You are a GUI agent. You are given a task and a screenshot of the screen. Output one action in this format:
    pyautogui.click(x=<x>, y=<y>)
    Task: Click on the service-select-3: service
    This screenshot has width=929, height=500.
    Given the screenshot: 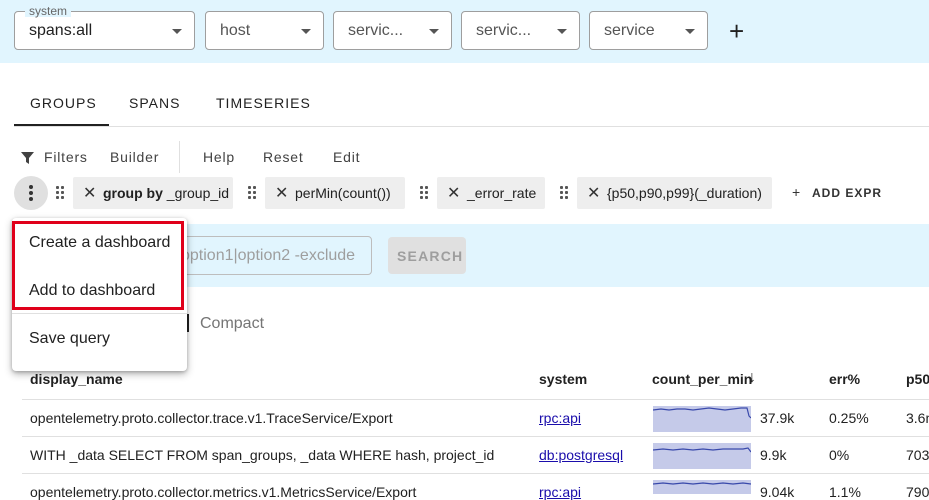 What is the action you would take?
    pyautogui.click(x=648, y=30)
    